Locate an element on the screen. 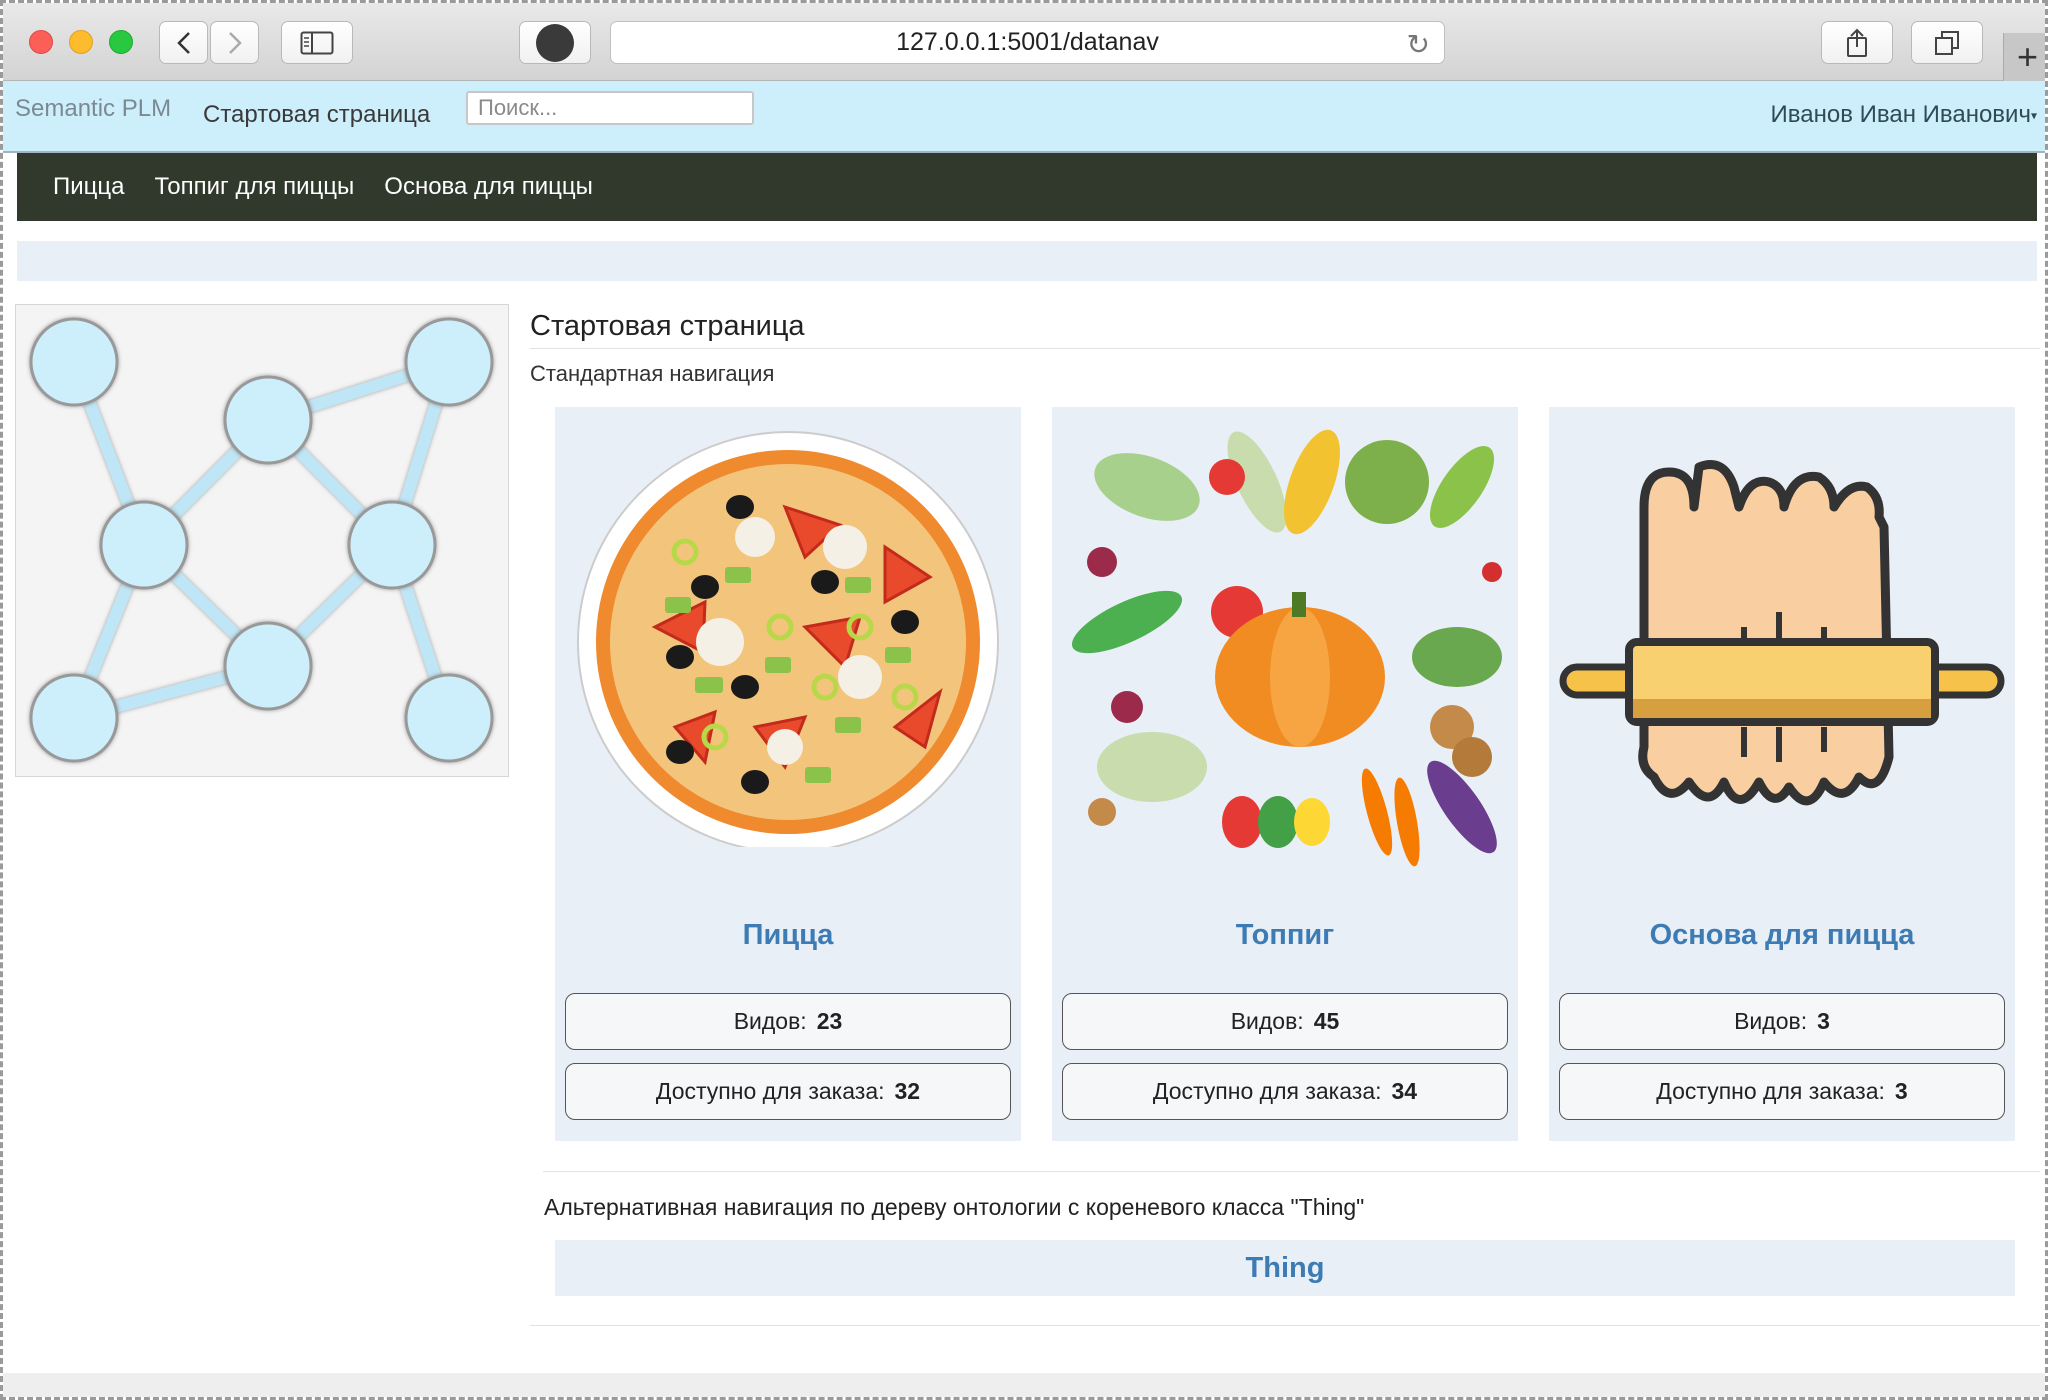  extension-button is located at coordinates (555, 42).